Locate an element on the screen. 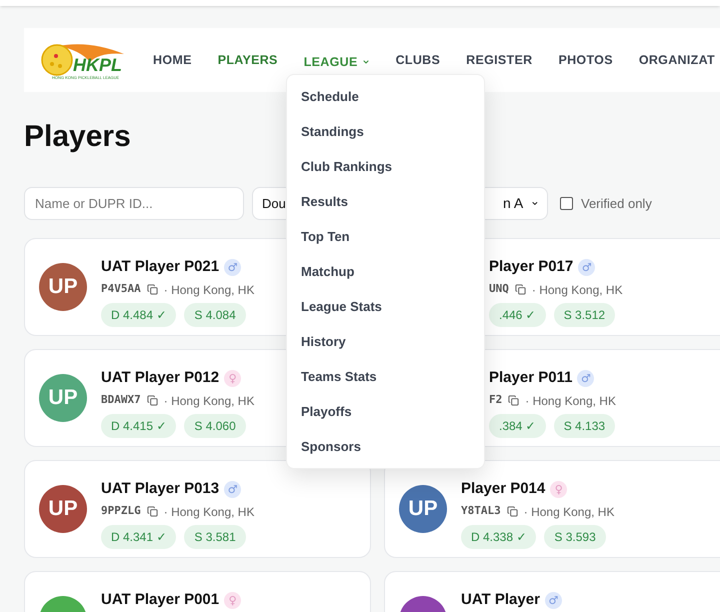  singles-rating: S 3.512 is located at coordinates (585, 314).